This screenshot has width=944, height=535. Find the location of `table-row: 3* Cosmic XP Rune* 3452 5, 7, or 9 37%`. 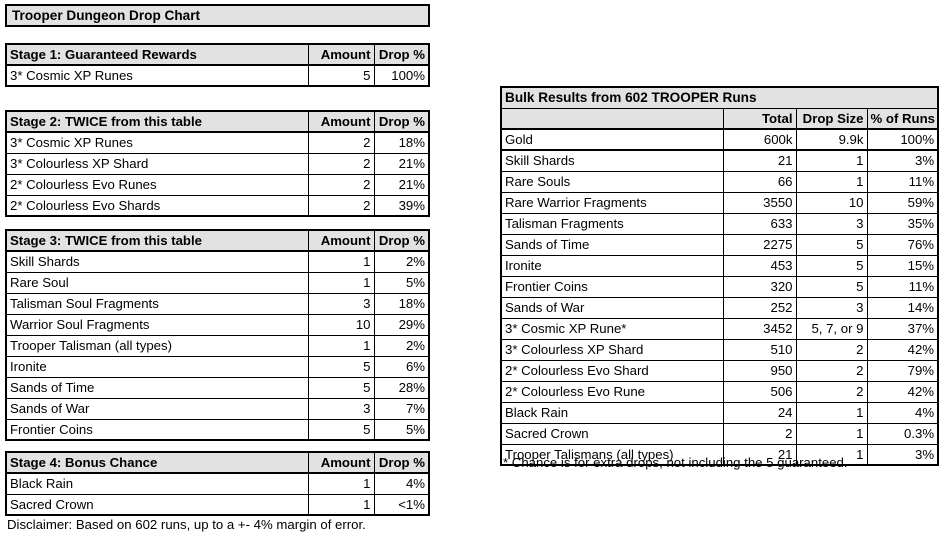

table-row: 3* Cosmic XP Rune* 3452 5, 7, or 9 37% is located at coordinates (719, 328).